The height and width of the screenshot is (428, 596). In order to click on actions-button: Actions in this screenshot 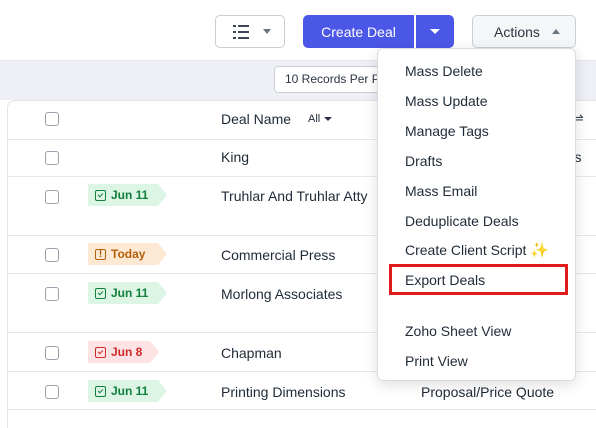, I will do `click(524, 31)`.